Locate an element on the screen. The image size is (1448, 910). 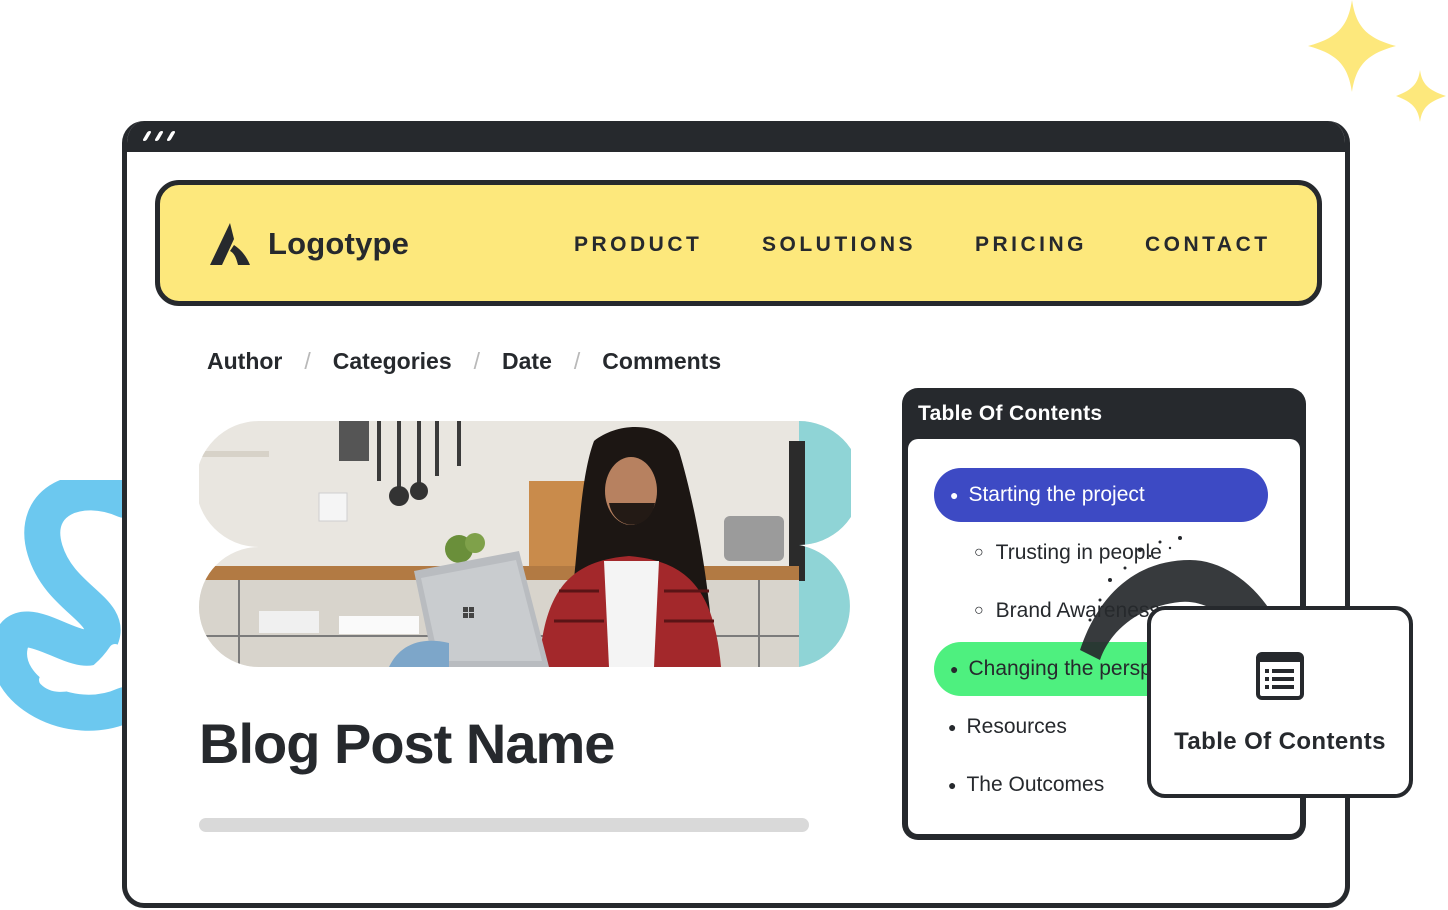
list-icon is located at coordinates (1280, 676).